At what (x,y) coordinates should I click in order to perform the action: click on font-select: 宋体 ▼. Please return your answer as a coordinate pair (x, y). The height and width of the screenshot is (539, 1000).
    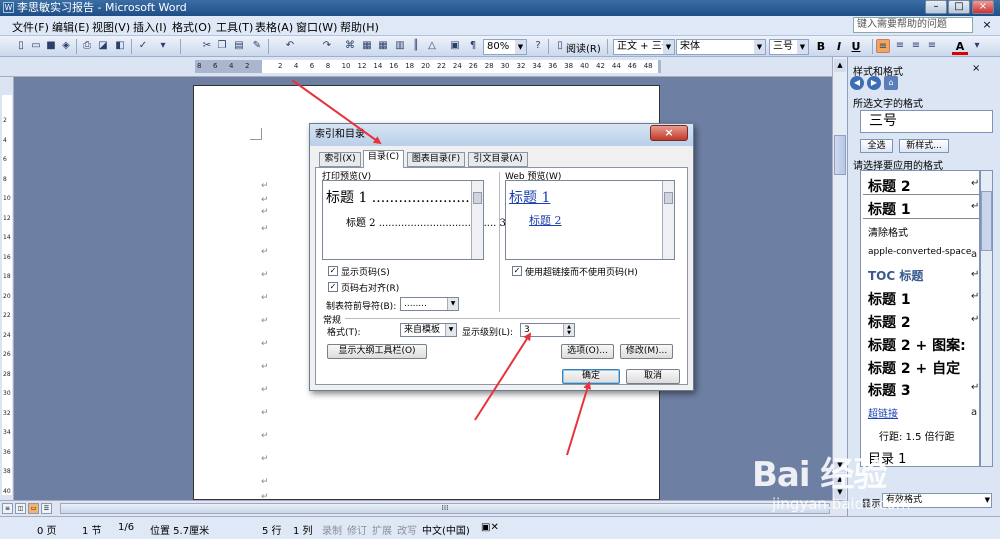
    Looking at the image, I should click on (721, 47).